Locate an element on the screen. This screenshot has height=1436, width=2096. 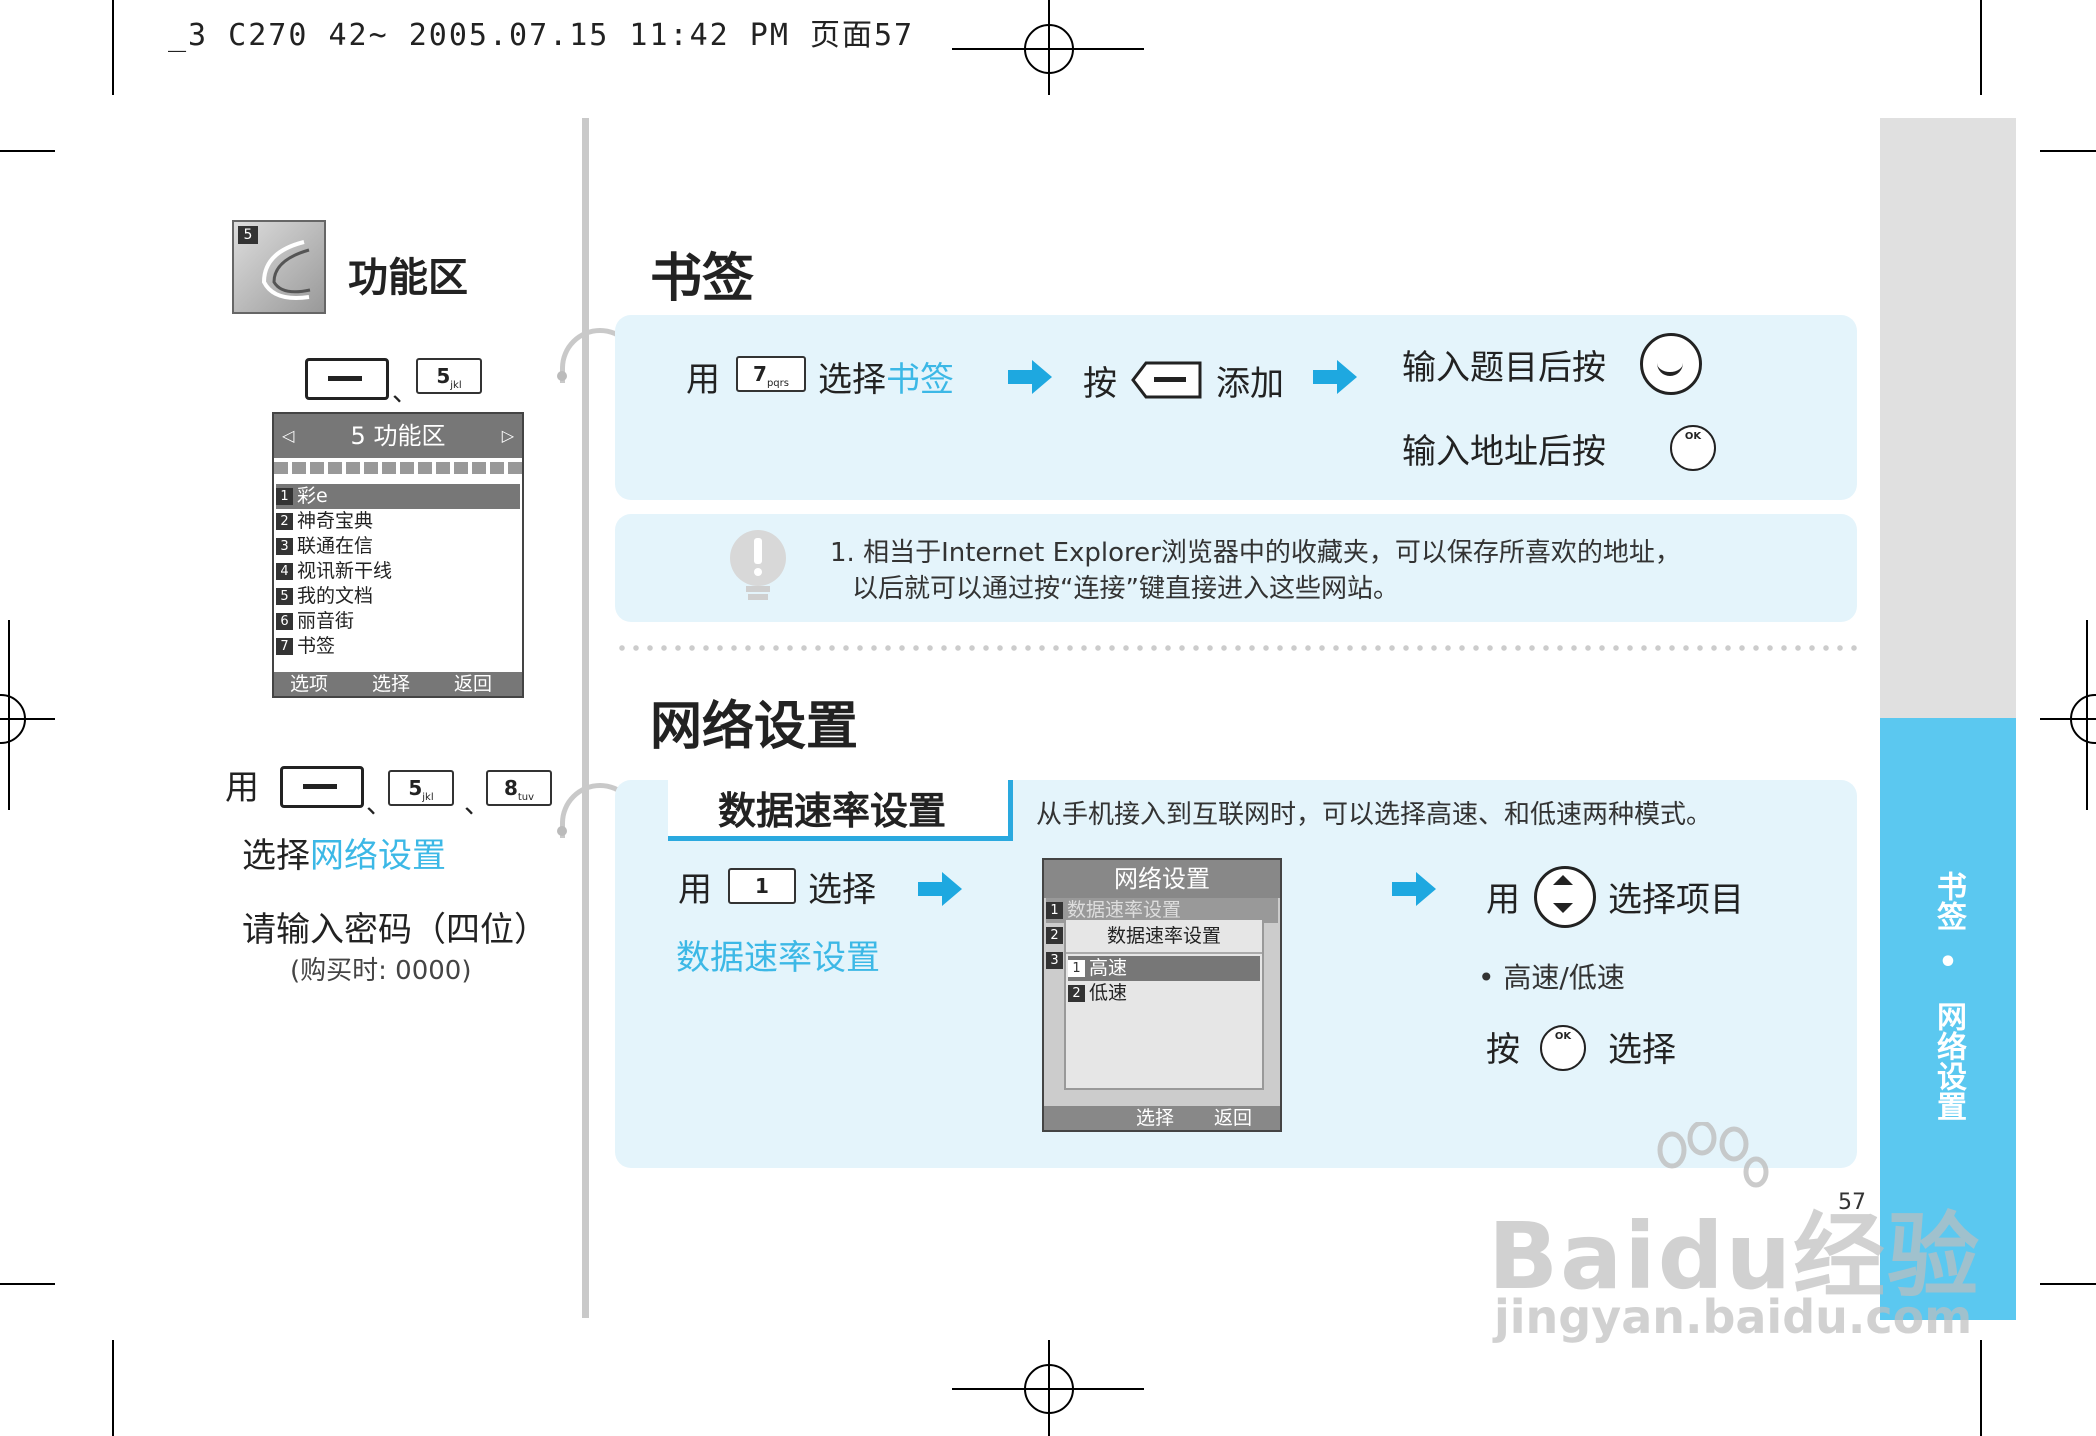
select-item-label: 选择项目 is located at coordinates (1676, 900).